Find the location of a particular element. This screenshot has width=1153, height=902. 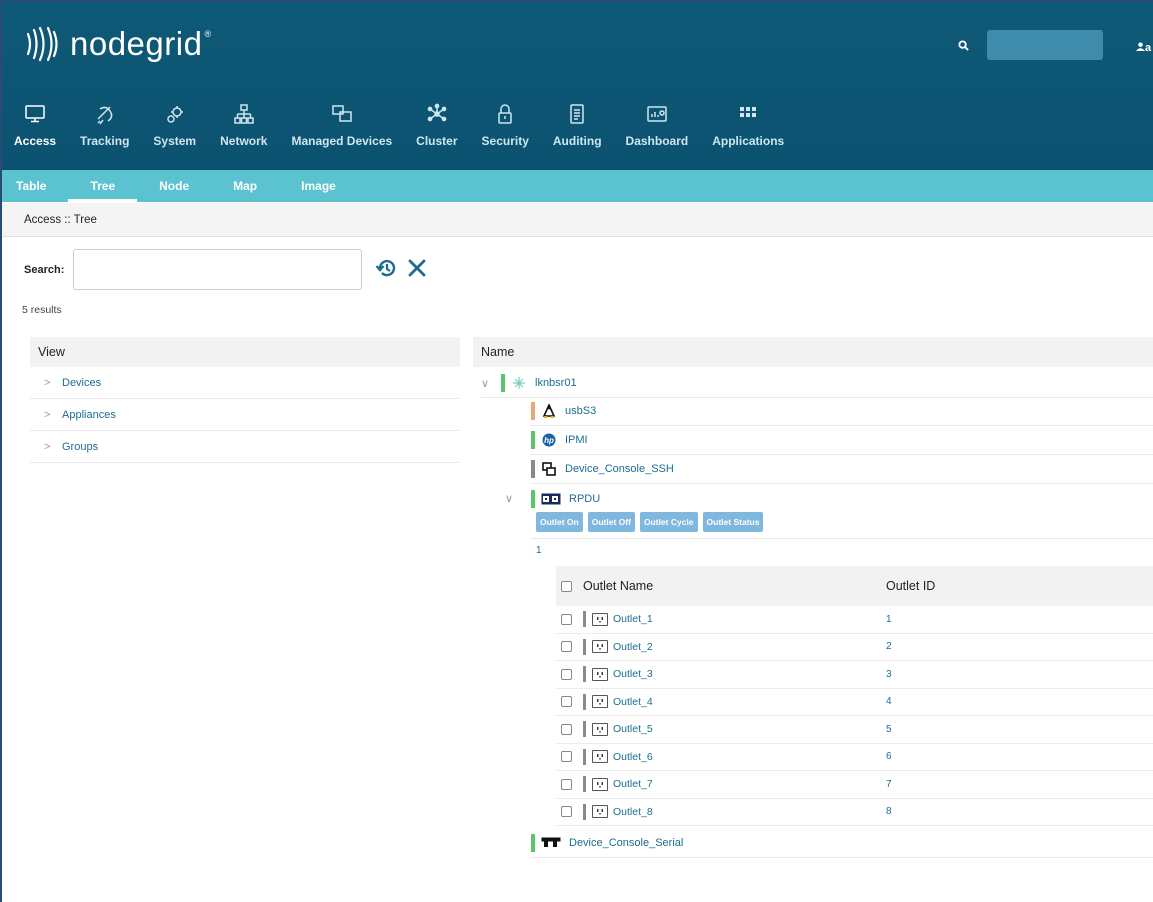

tree-node-label: Device_Console_Serial is located at coordinates (626, 843).